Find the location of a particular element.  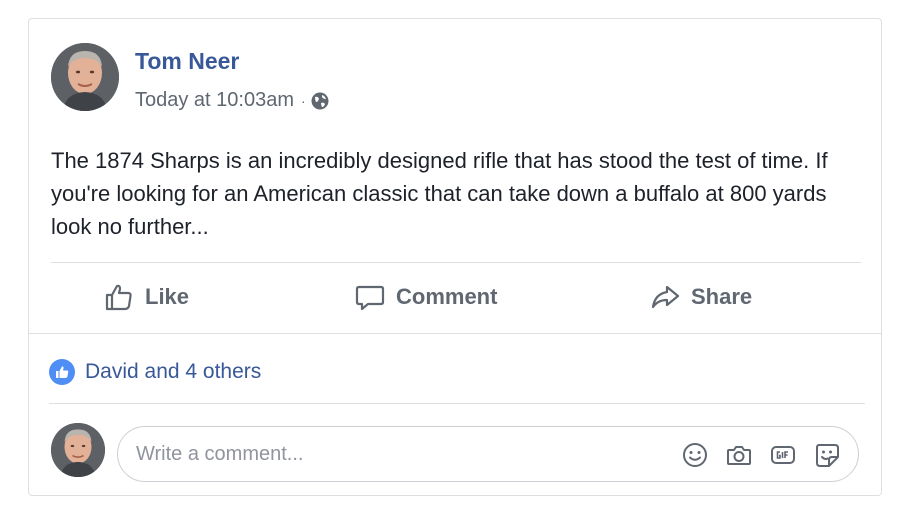

share-button: Share is located at coordinates (700, 297).